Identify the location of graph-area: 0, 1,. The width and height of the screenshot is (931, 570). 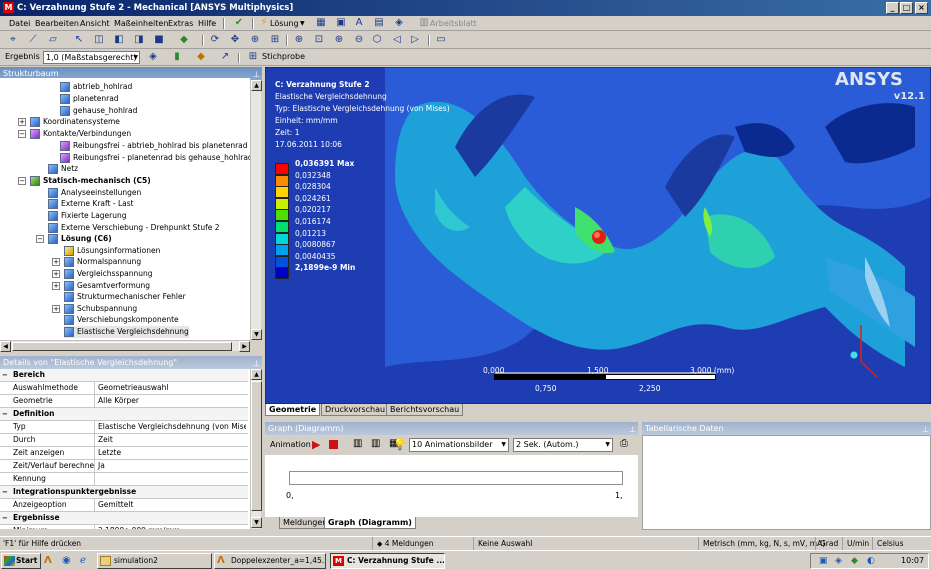
(451, 486).